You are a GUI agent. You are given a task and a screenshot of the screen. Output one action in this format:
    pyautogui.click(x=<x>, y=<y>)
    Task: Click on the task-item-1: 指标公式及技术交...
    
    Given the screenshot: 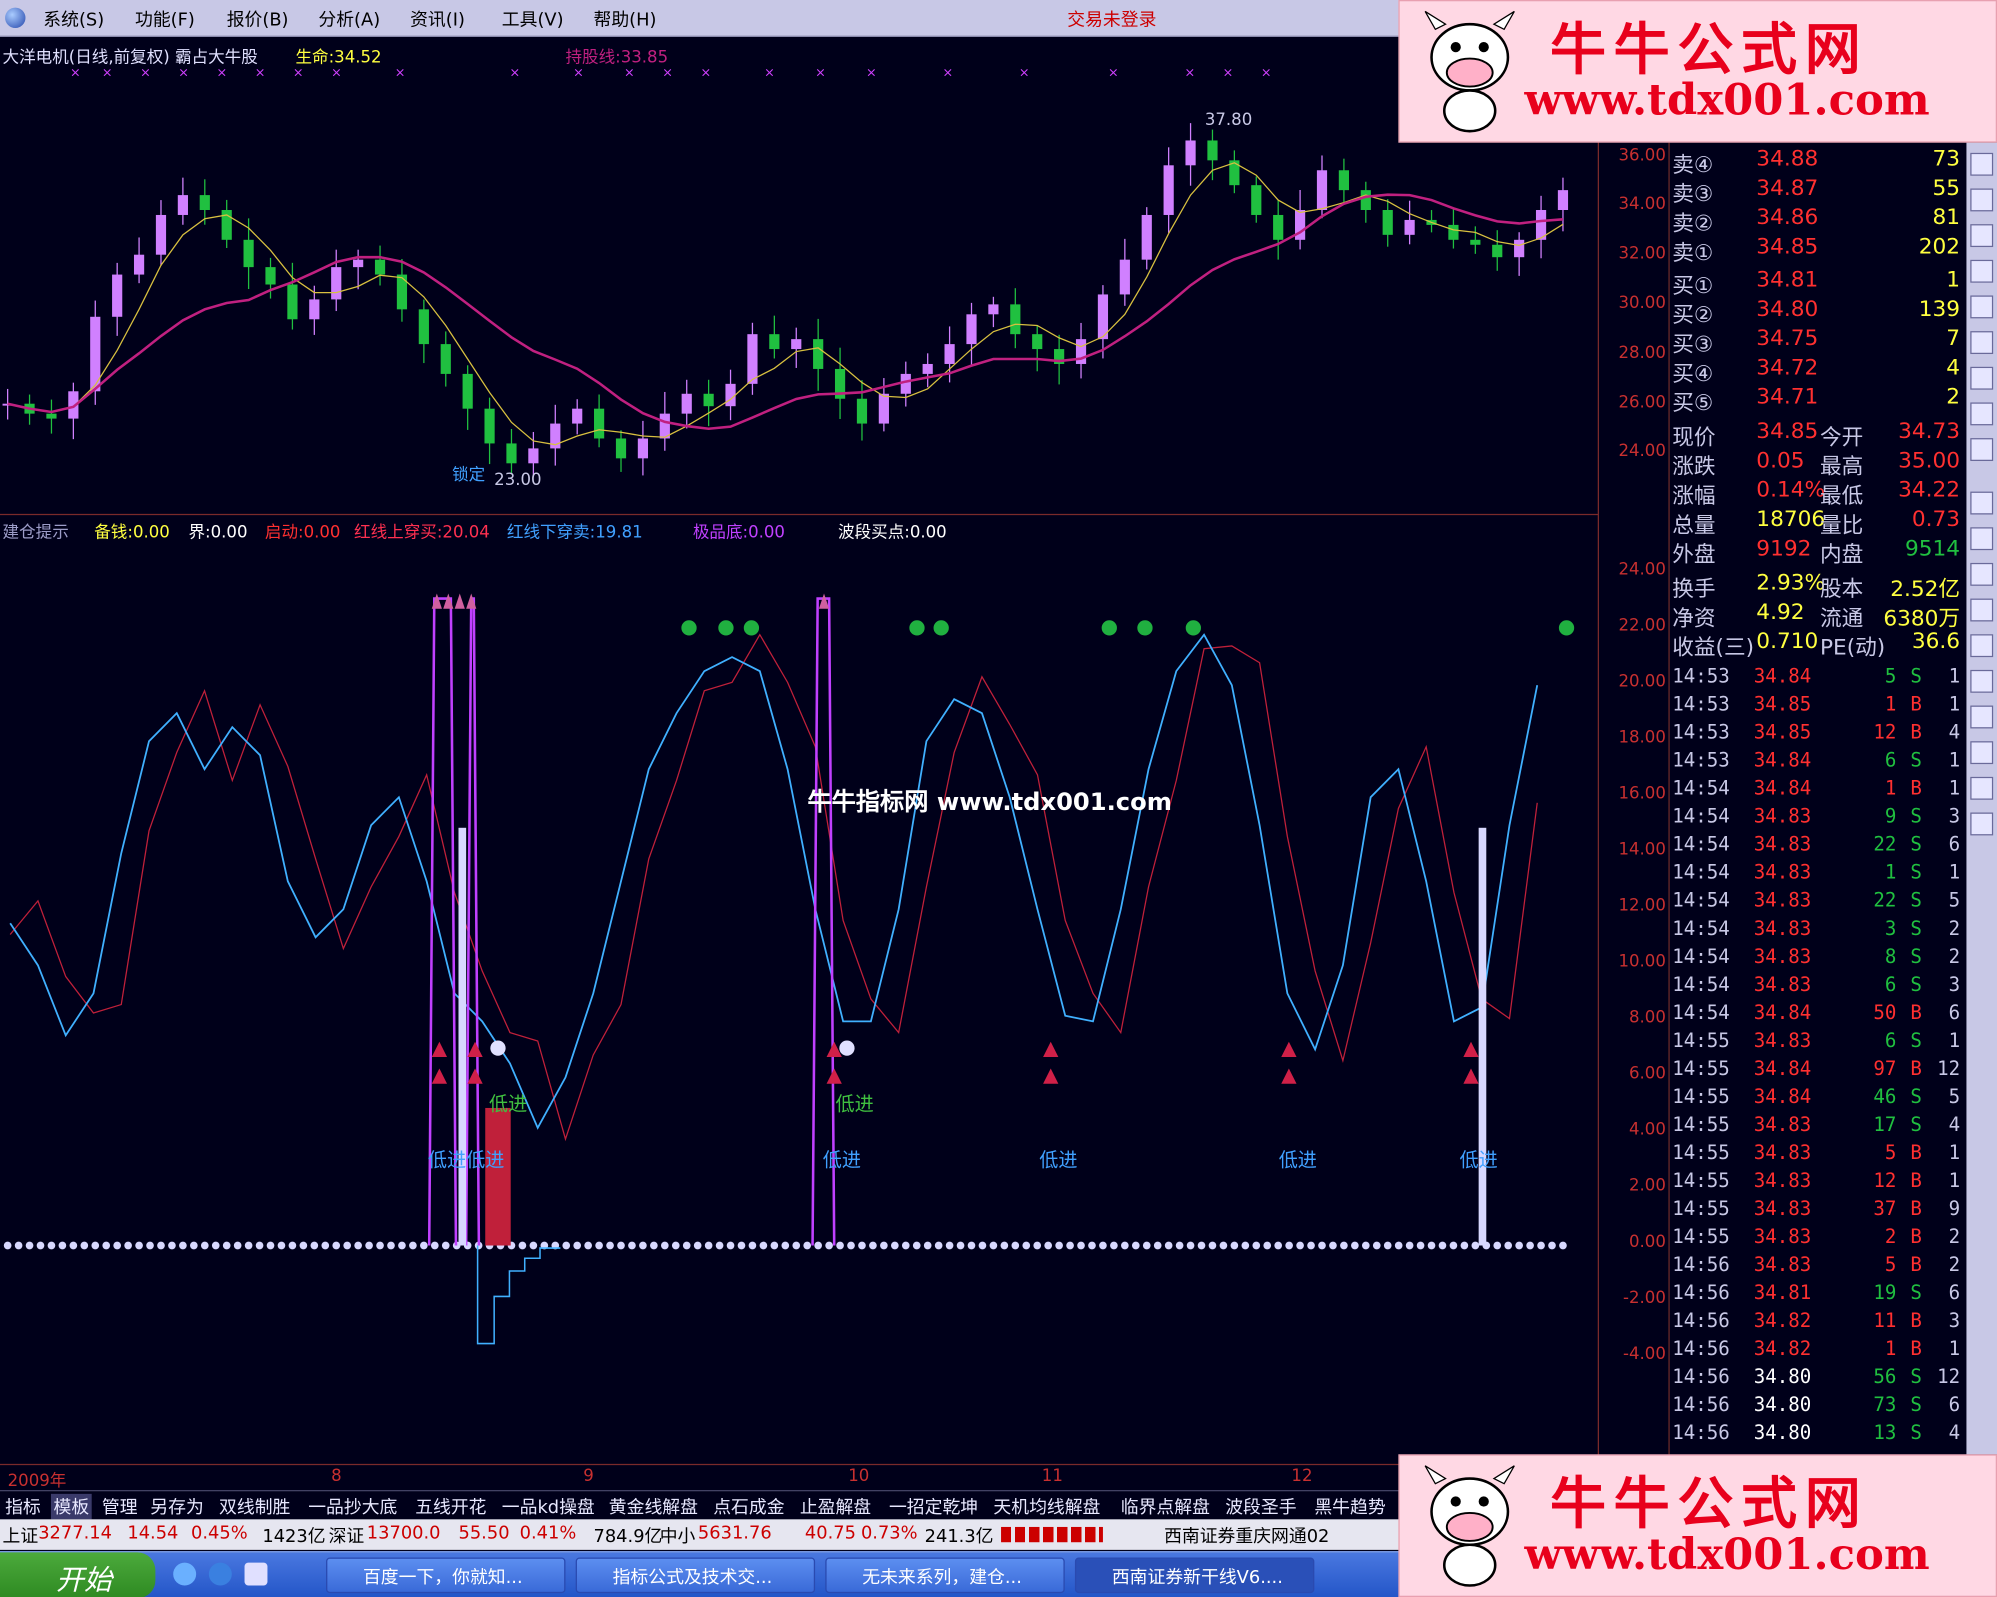 What is the action you would take?
    pyautogui.click(x=695, y=1575)
    